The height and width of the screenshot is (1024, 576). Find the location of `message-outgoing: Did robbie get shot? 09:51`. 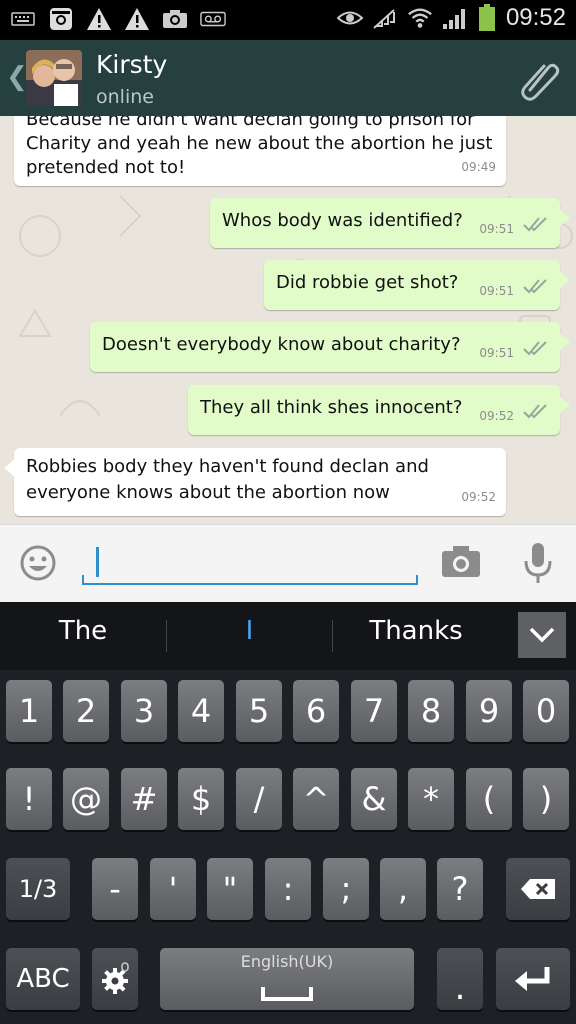

message-outgoing: Did robbie get shot? 09:51 is located at coordinates (417, 285).